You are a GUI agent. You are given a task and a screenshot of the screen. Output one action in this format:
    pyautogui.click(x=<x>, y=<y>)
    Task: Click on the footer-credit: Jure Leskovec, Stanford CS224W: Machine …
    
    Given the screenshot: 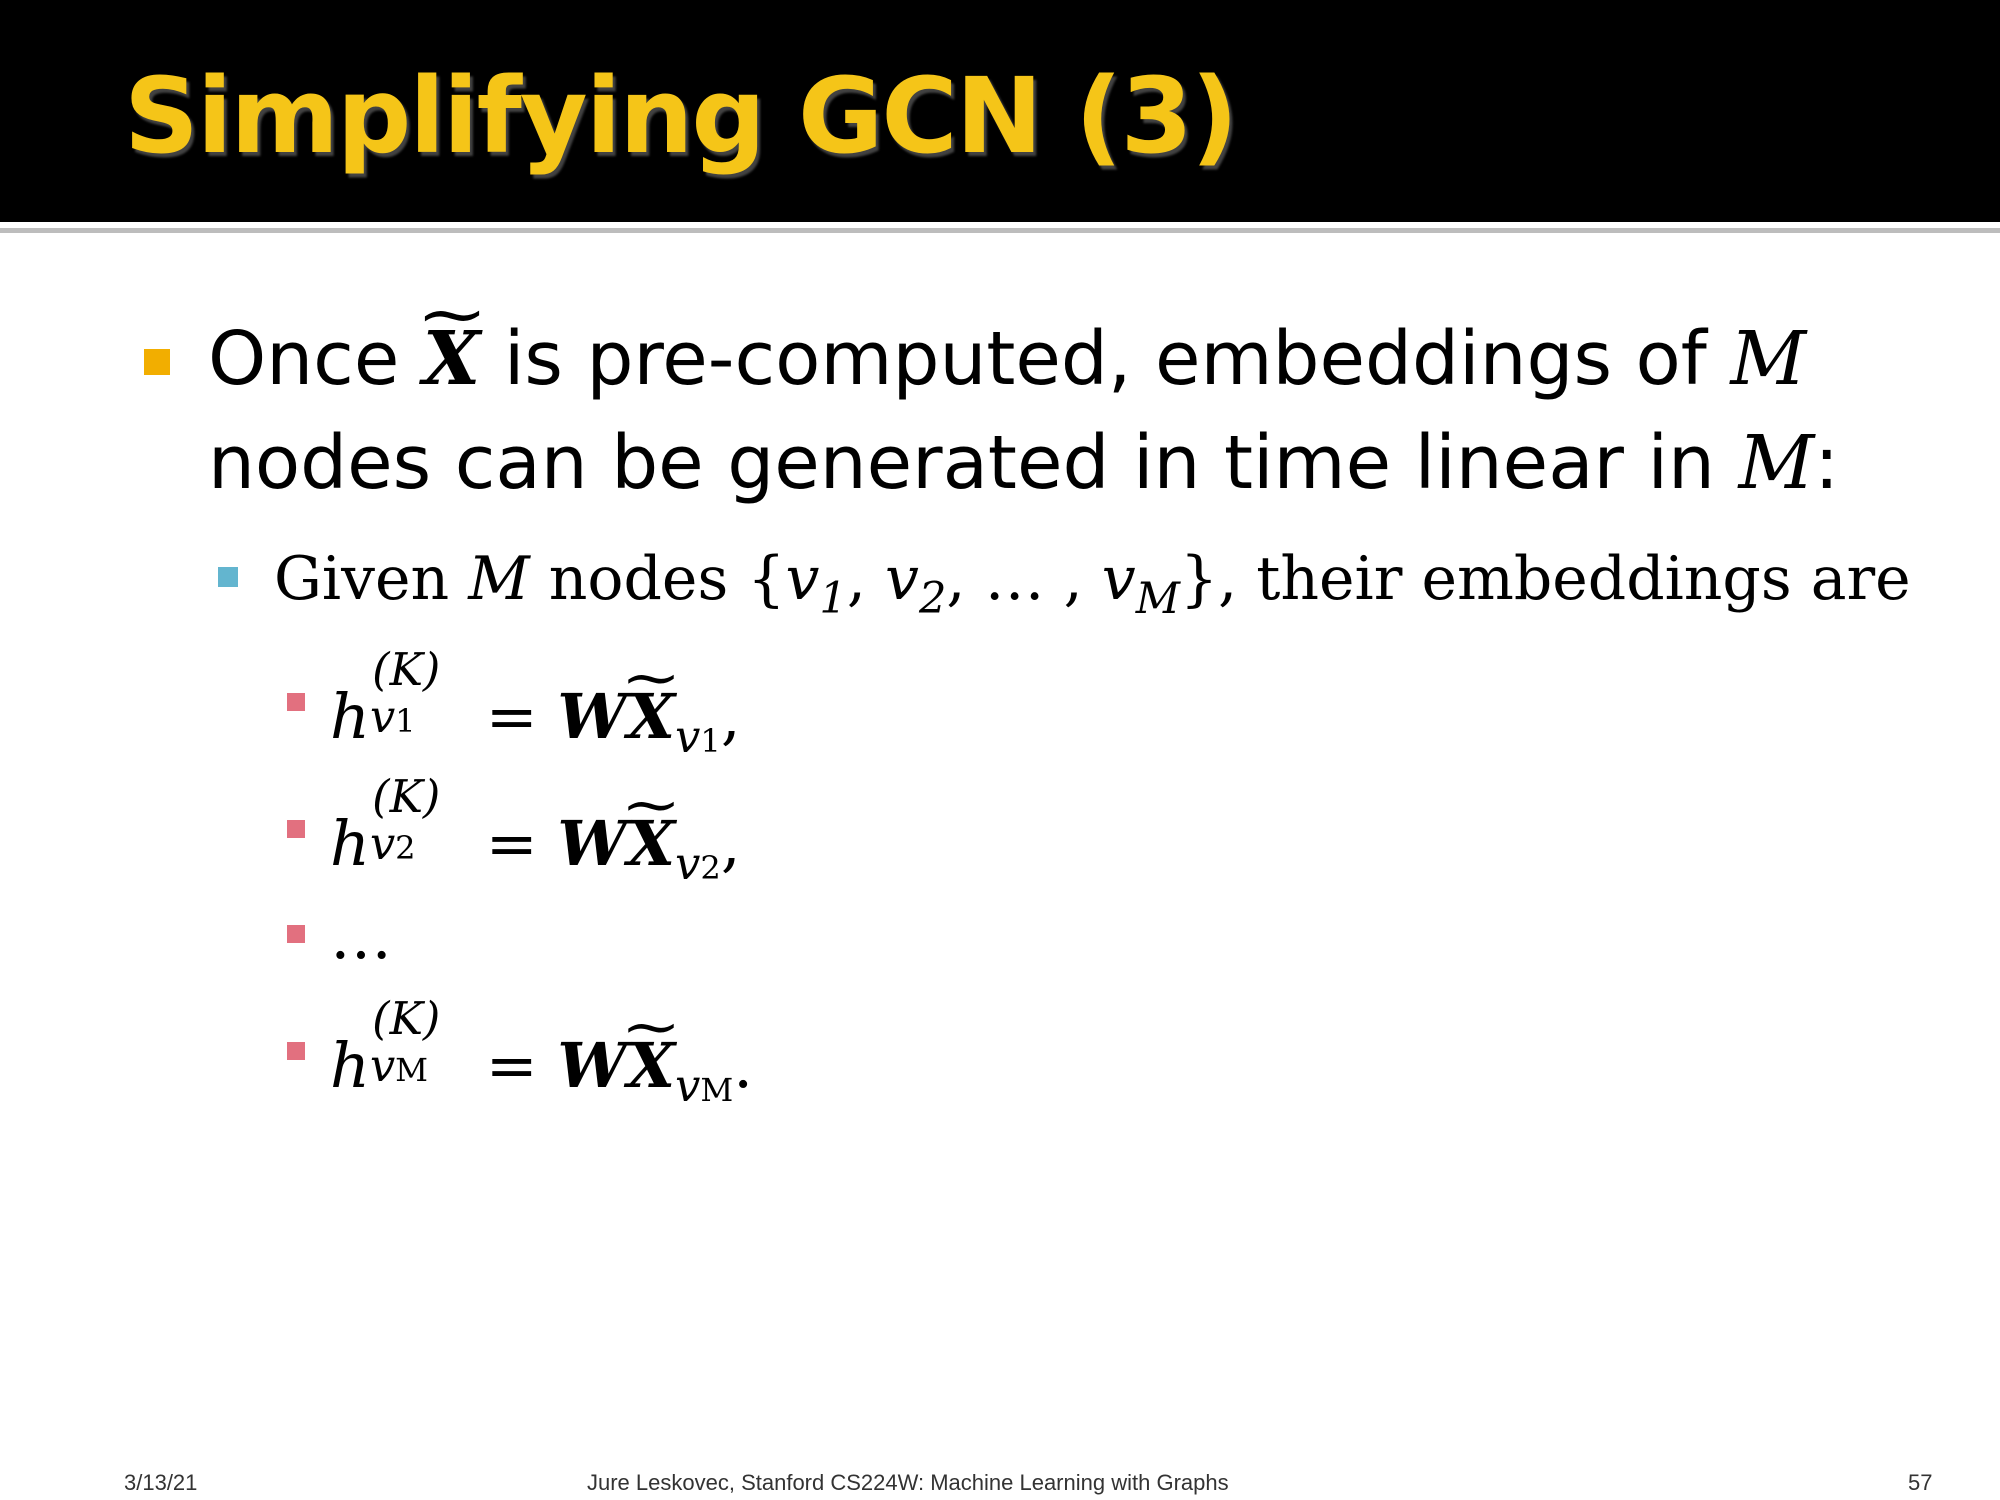 What is the action you would take?
    pyautogui.click(x=908, y=1482)
    